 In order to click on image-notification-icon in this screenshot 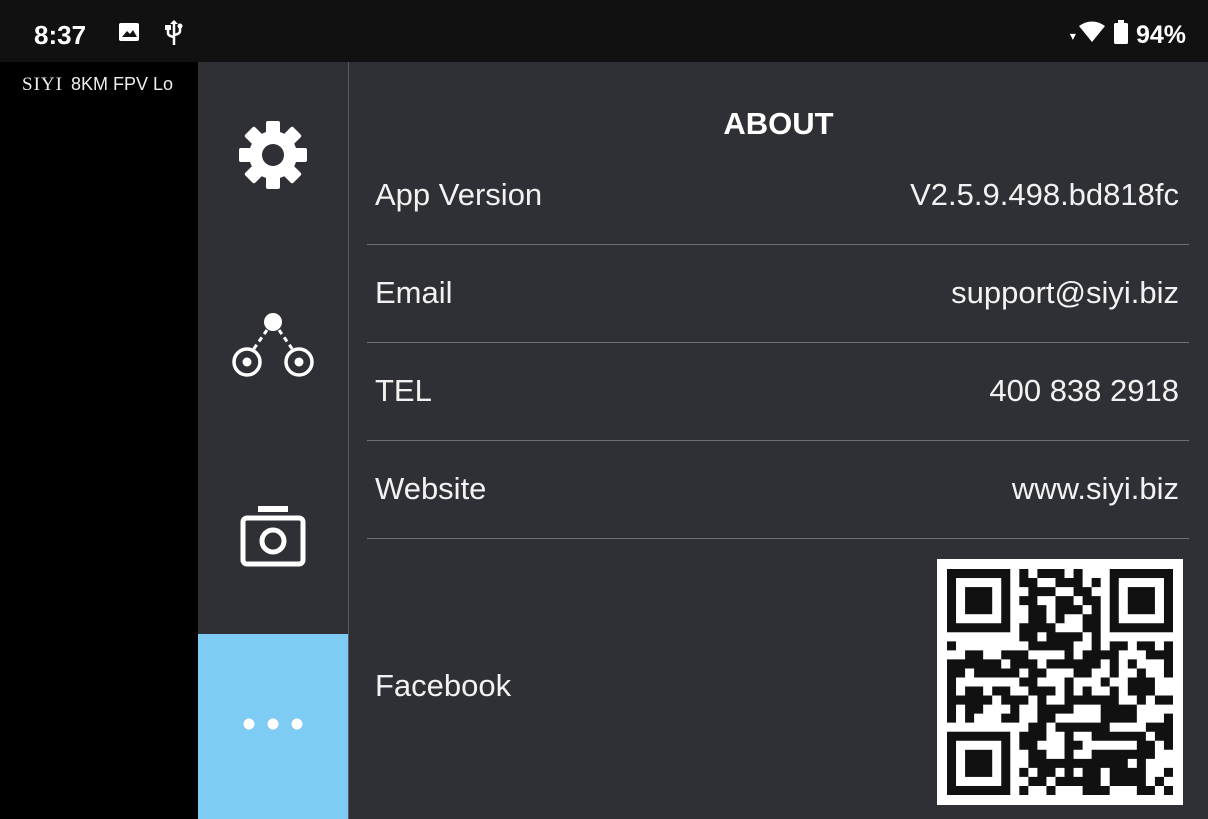, I will do `click(129, 34)`.